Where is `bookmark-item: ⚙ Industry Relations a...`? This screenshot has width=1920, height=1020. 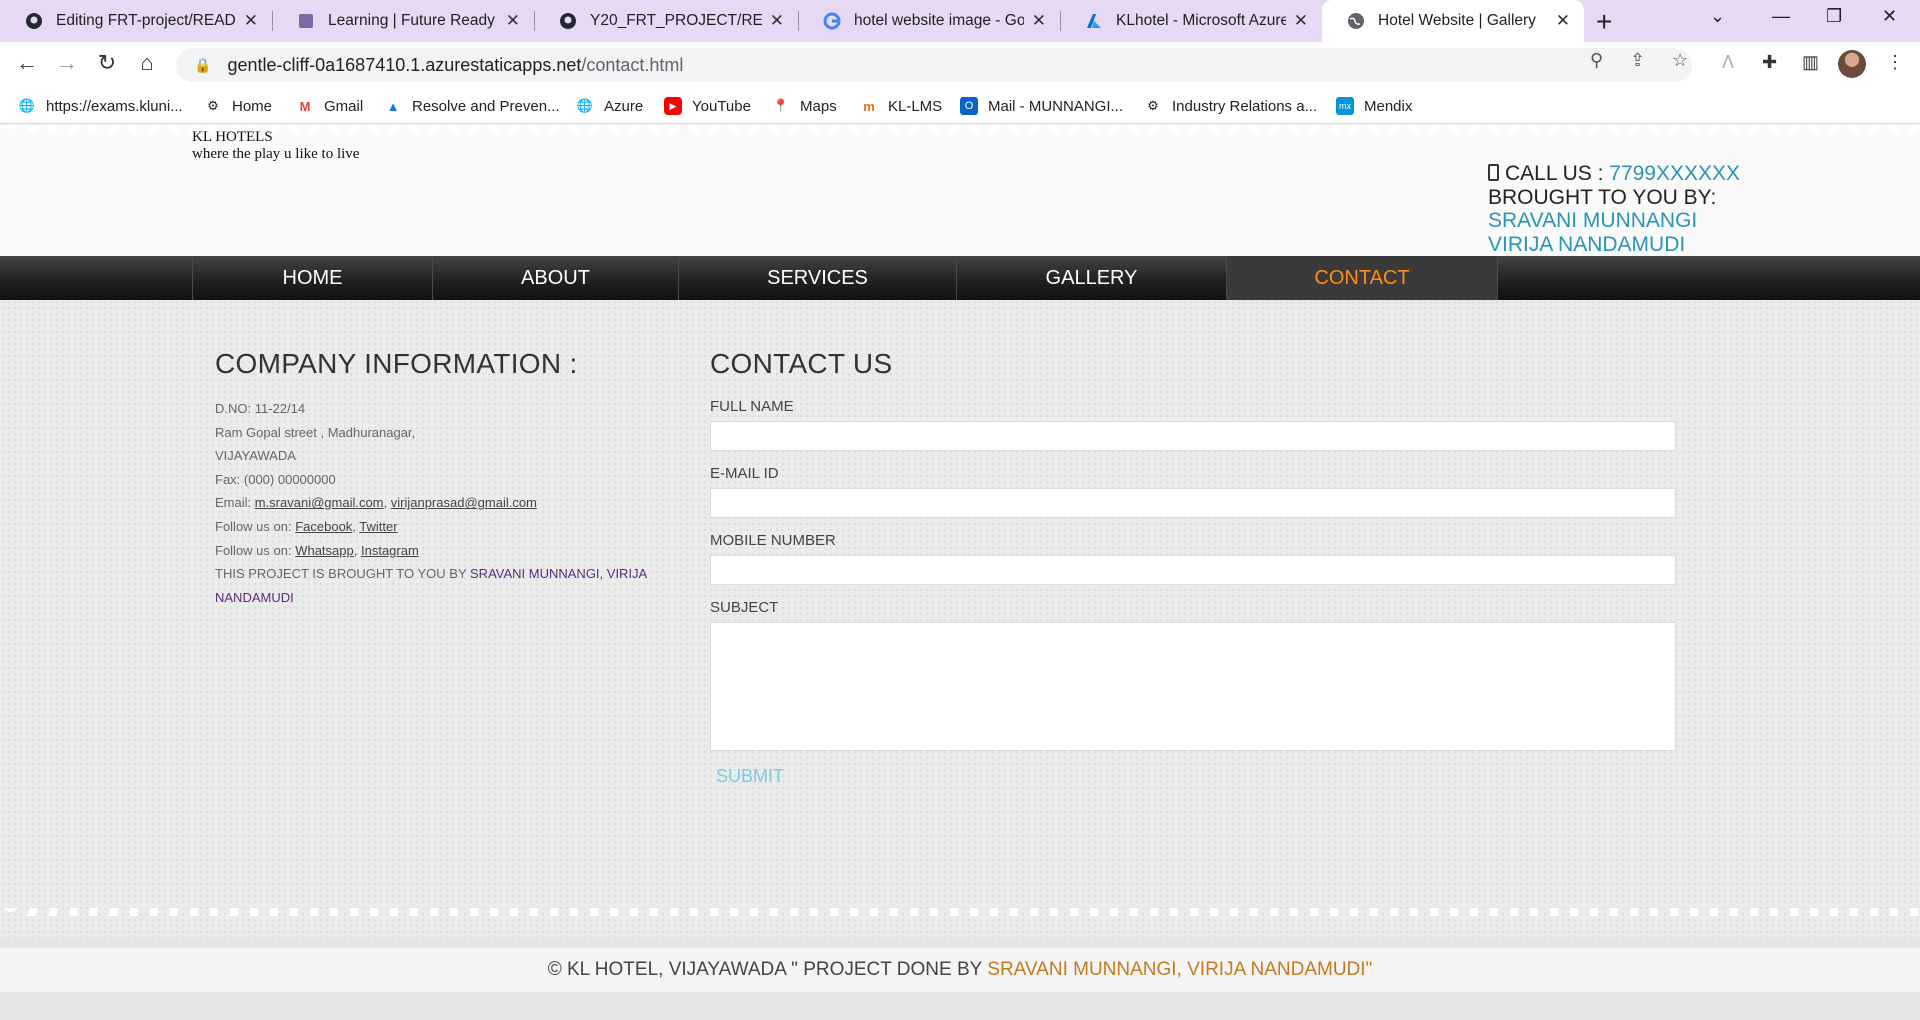
bookmark-item: ⚙ Industry Relations a... is located at coordinates (1230, 106).